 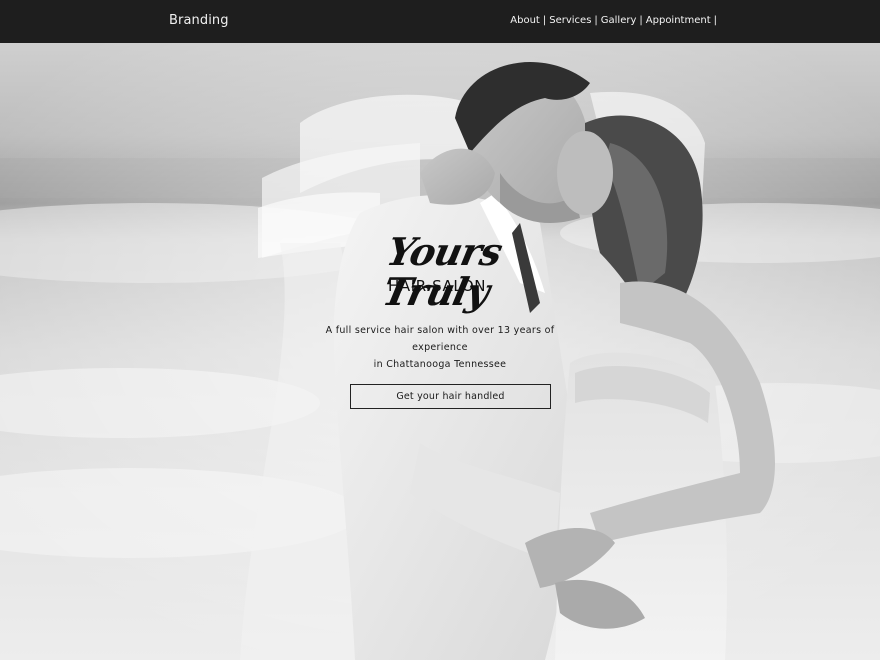 I want to click on nav-link-appointment: Appointment, so click(x=678, y=20).